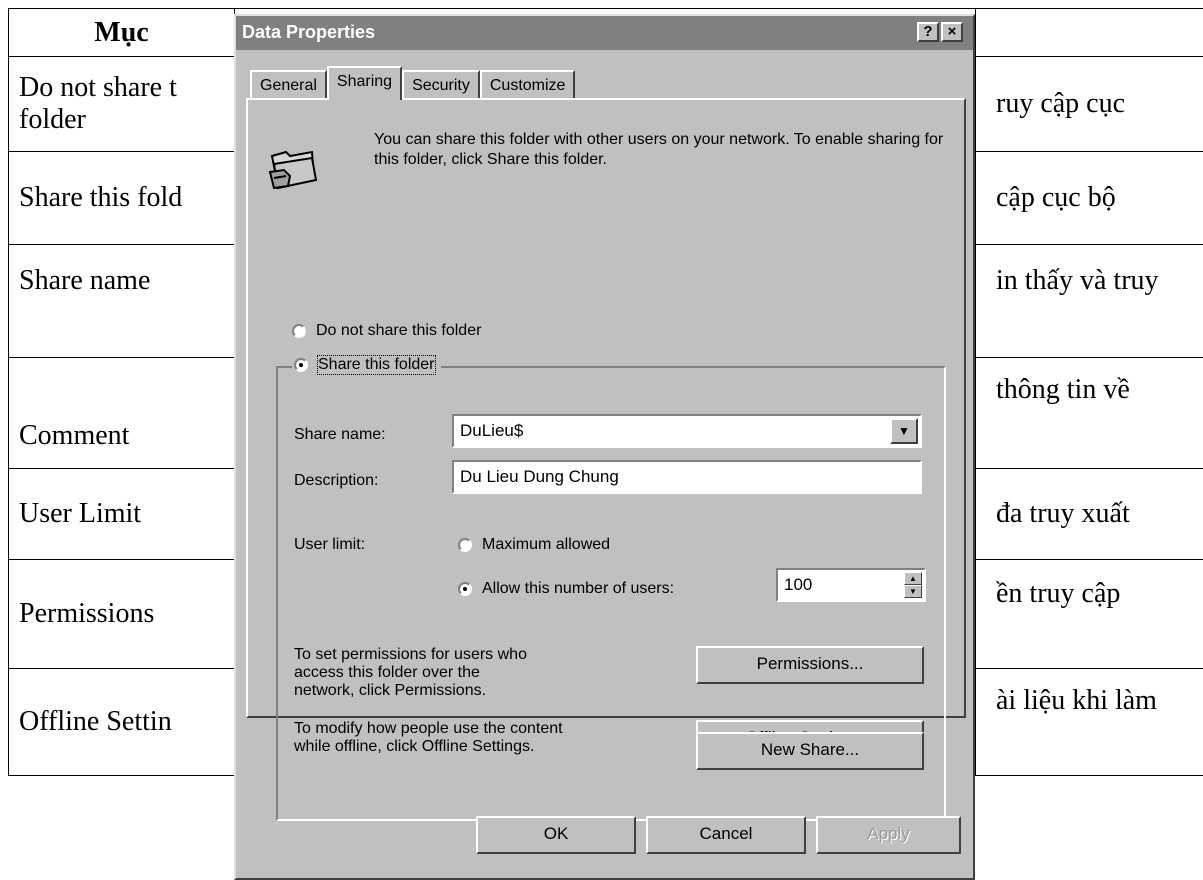  I want to click on description-value: Du Lieu Dung Chung, so click(539, 476).